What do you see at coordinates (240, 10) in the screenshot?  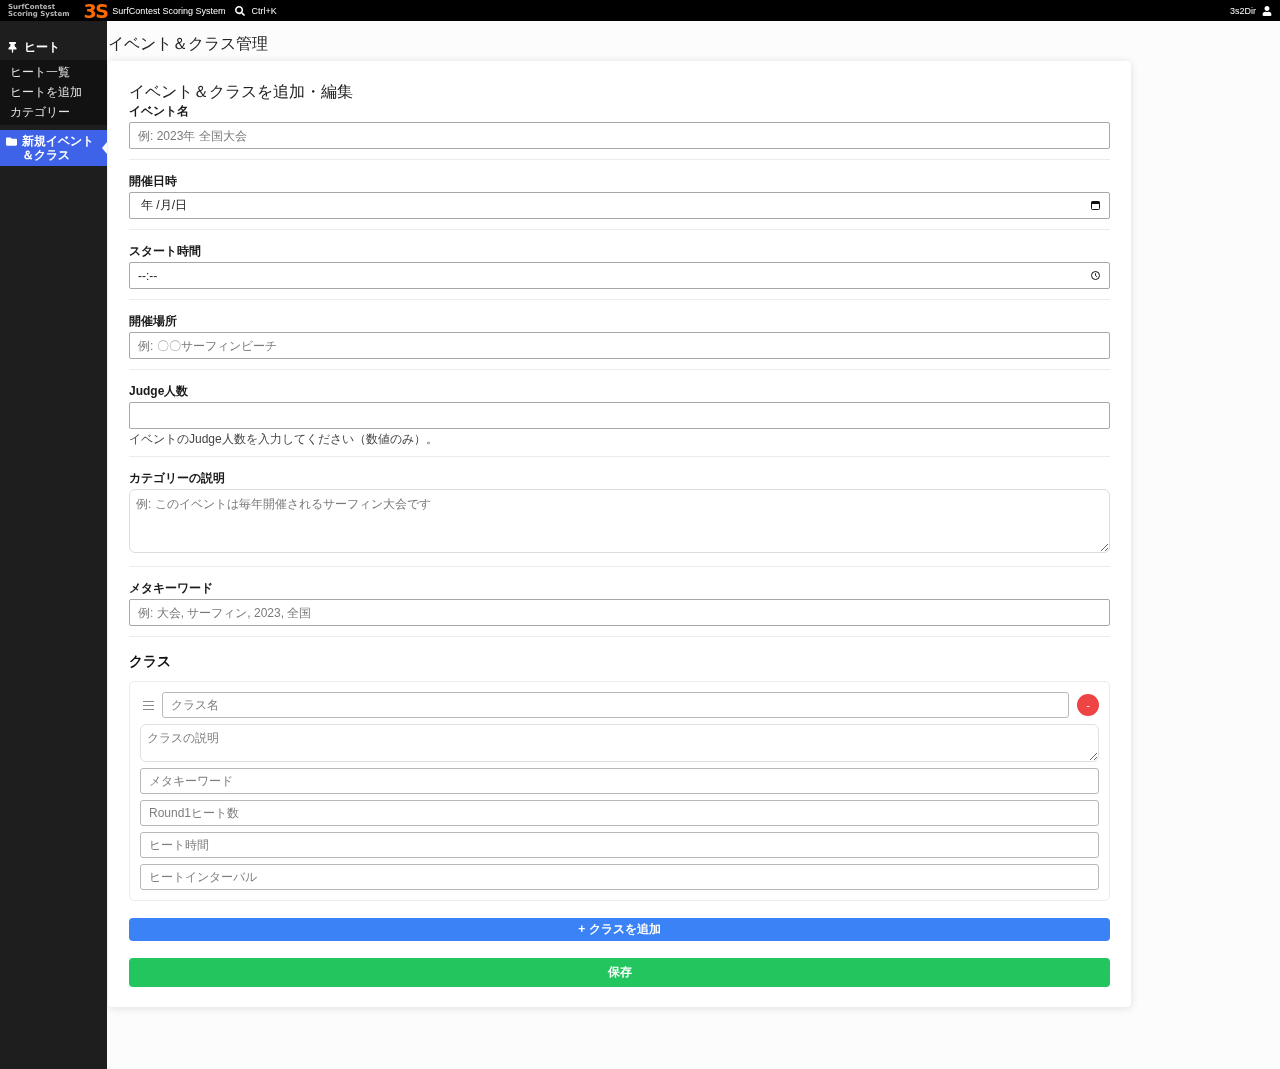 I see `search-icon` at bounding box center [240, 10].